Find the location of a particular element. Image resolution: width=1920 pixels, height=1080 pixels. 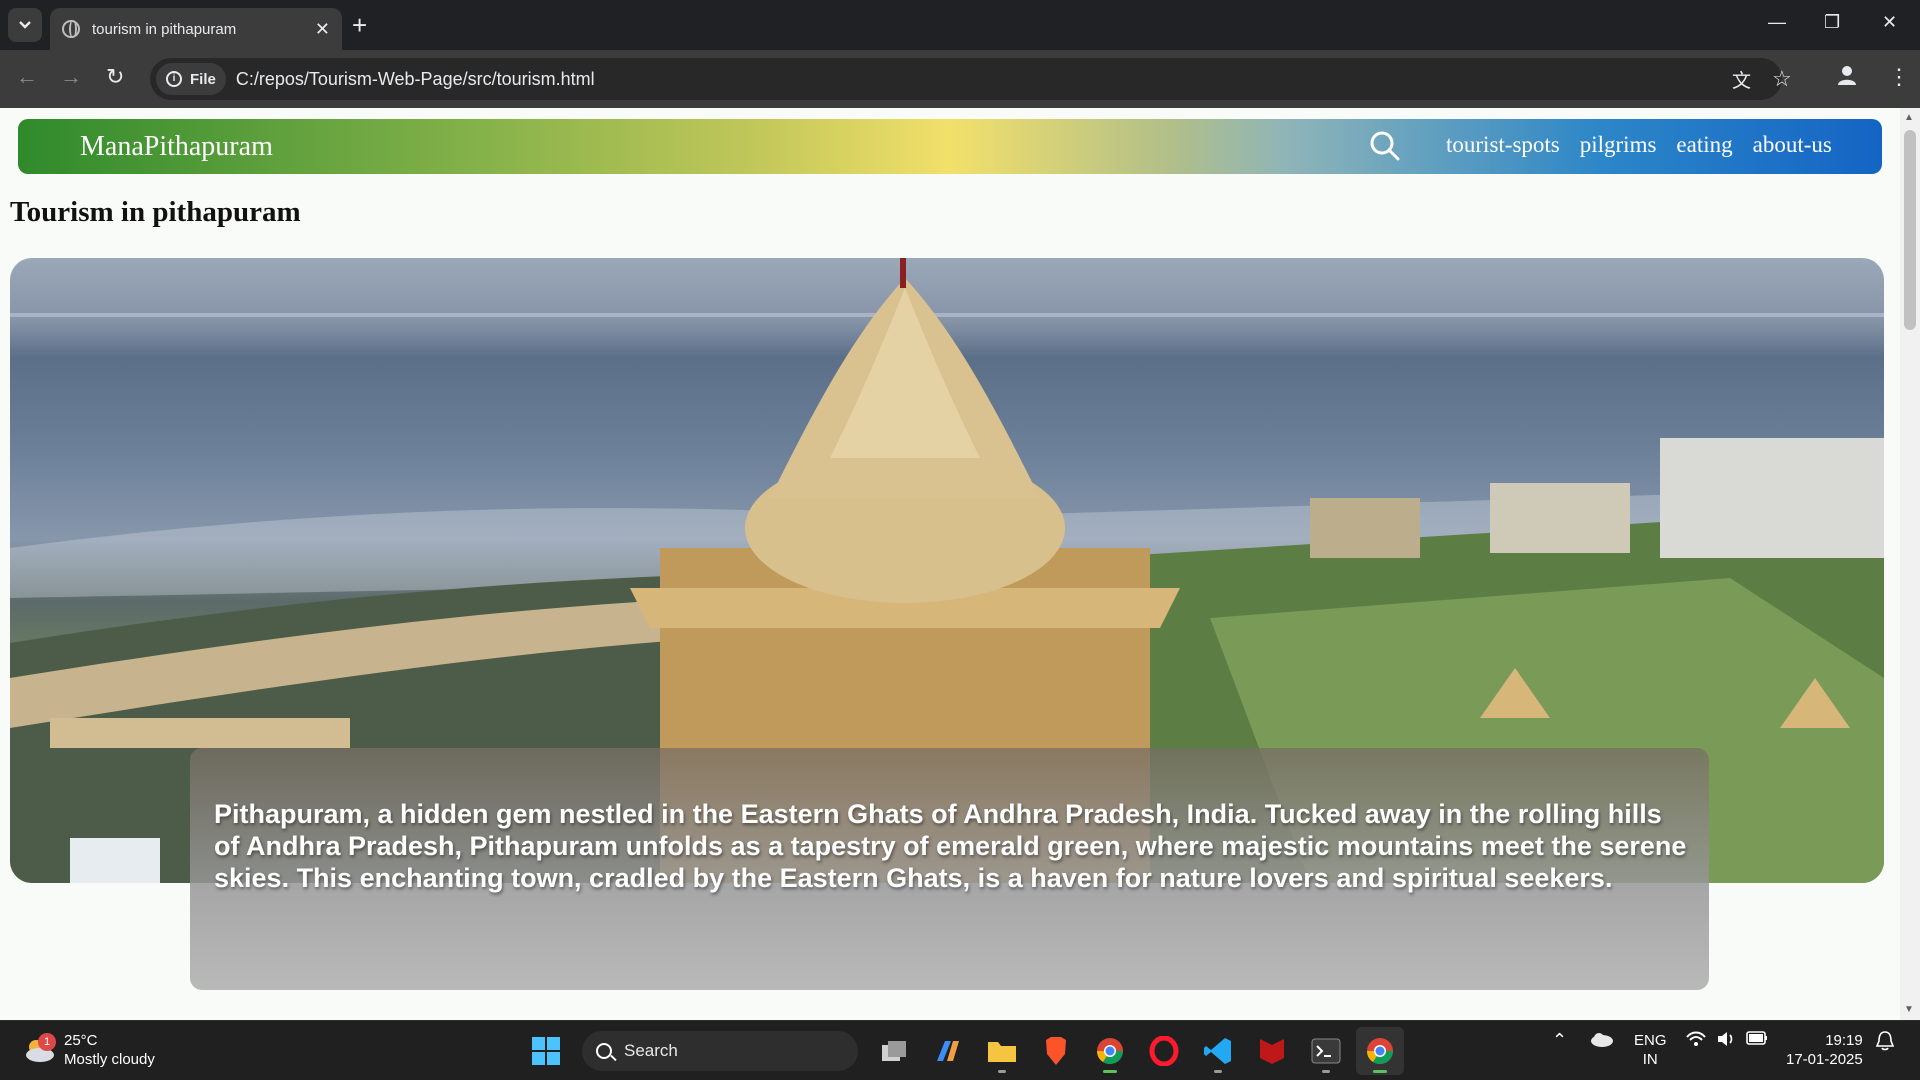

taskbar-search: Search is located at coordinates (720, 1051).